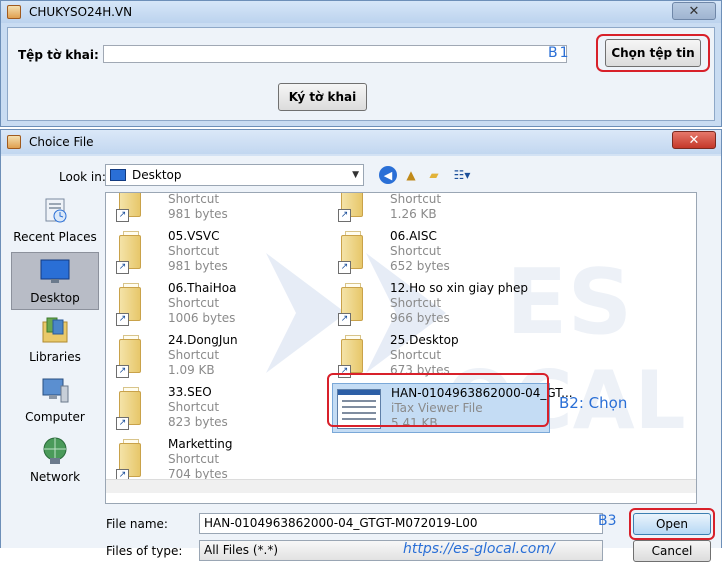  What do you see at coordinates (441, 252) in the screenshot?
I see `file-item: ↗ 06.AISC Shortcut 652 bytes` at bounding box center [441, 252].